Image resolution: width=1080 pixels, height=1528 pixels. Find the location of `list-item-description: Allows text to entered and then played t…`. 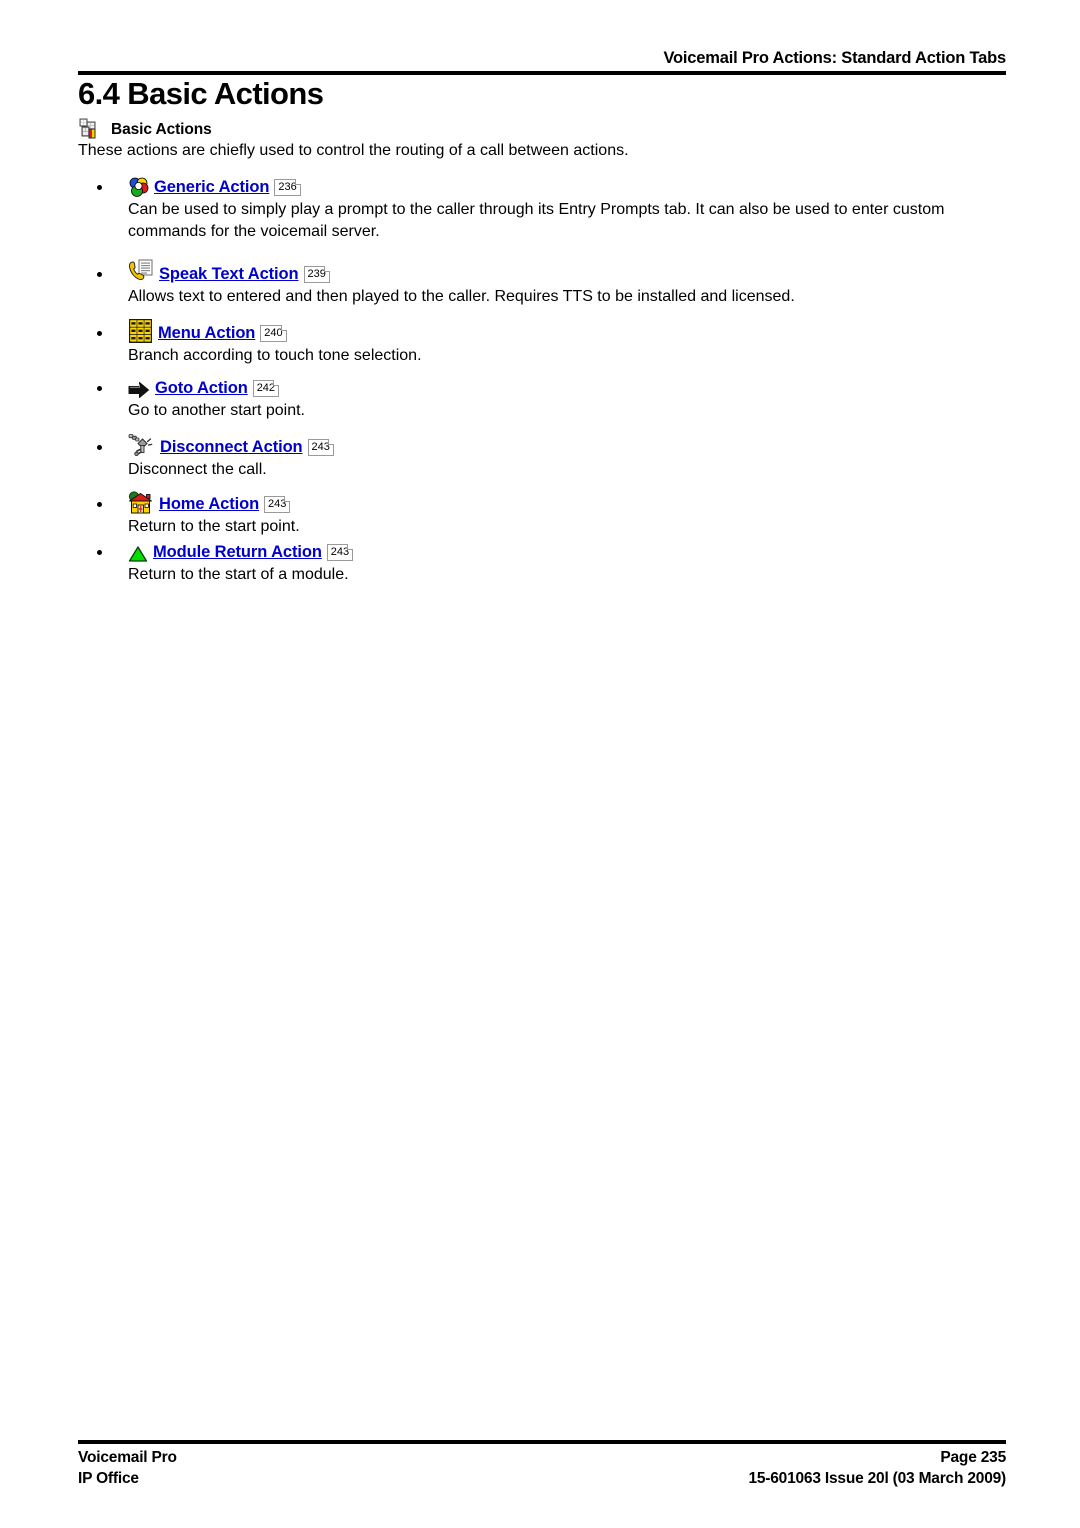

list-item-description: Allows text to entered and then played t… is located at coordinates (461, 296).